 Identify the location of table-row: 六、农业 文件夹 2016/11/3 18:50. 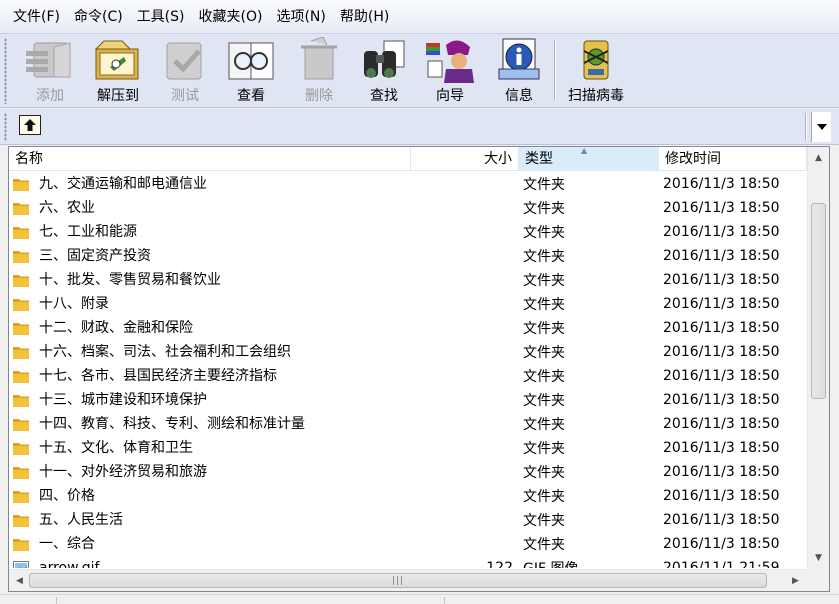
(408, 208).